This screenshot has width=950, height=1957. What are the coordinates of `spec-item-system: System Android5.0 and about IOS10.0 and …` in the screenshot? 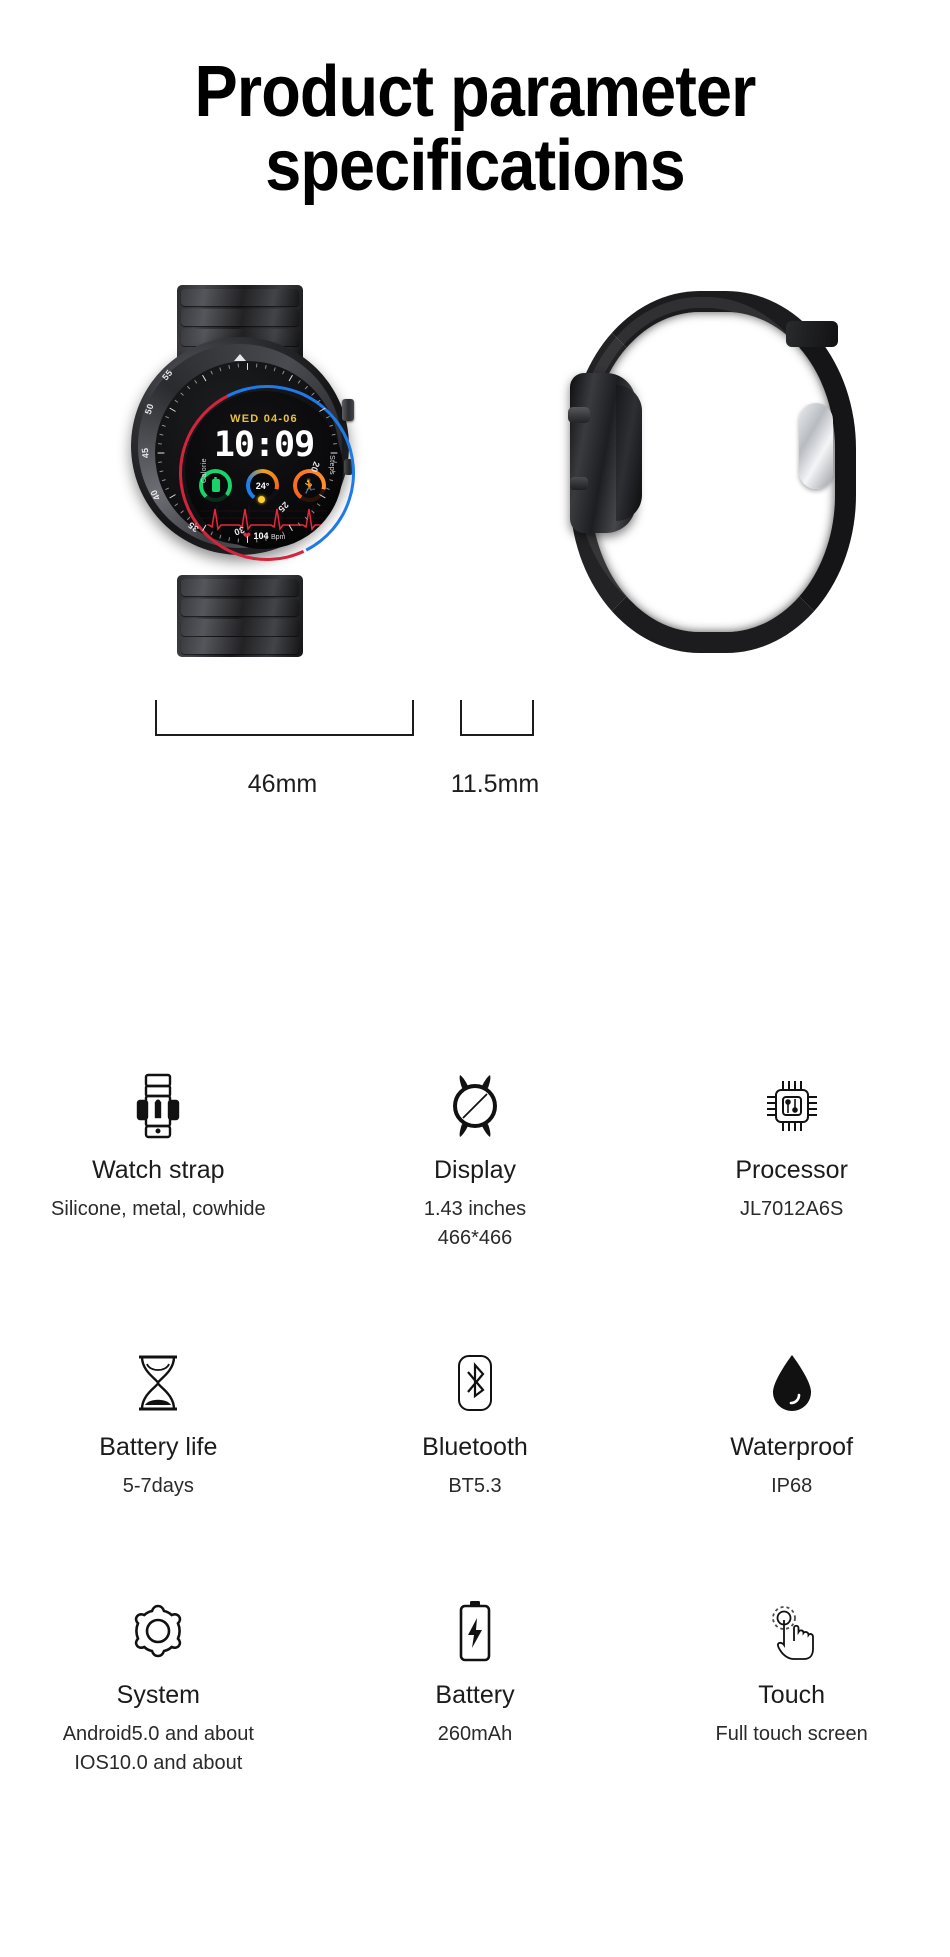 It's located at (158, 1686).